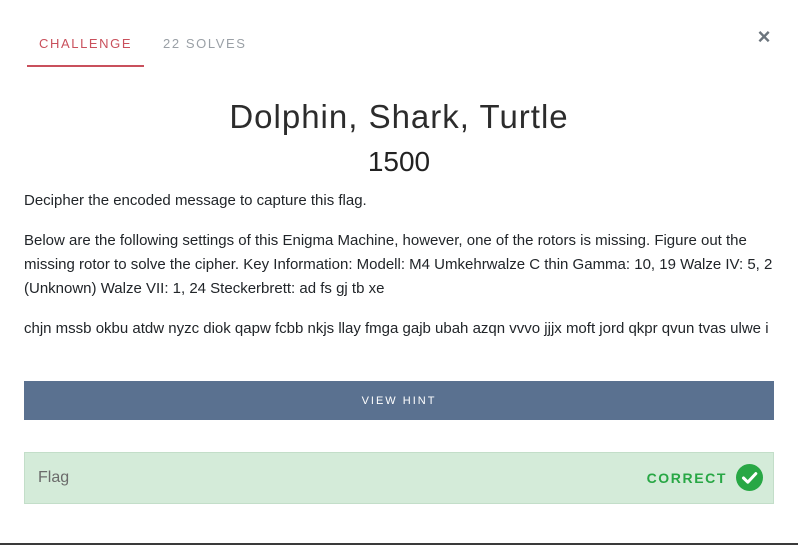 Image resolution: width=798 pixels, height=545 pixels. I want to click on modal-tabs: CHALLENGE 22 SOLVES, so click(143, 47).